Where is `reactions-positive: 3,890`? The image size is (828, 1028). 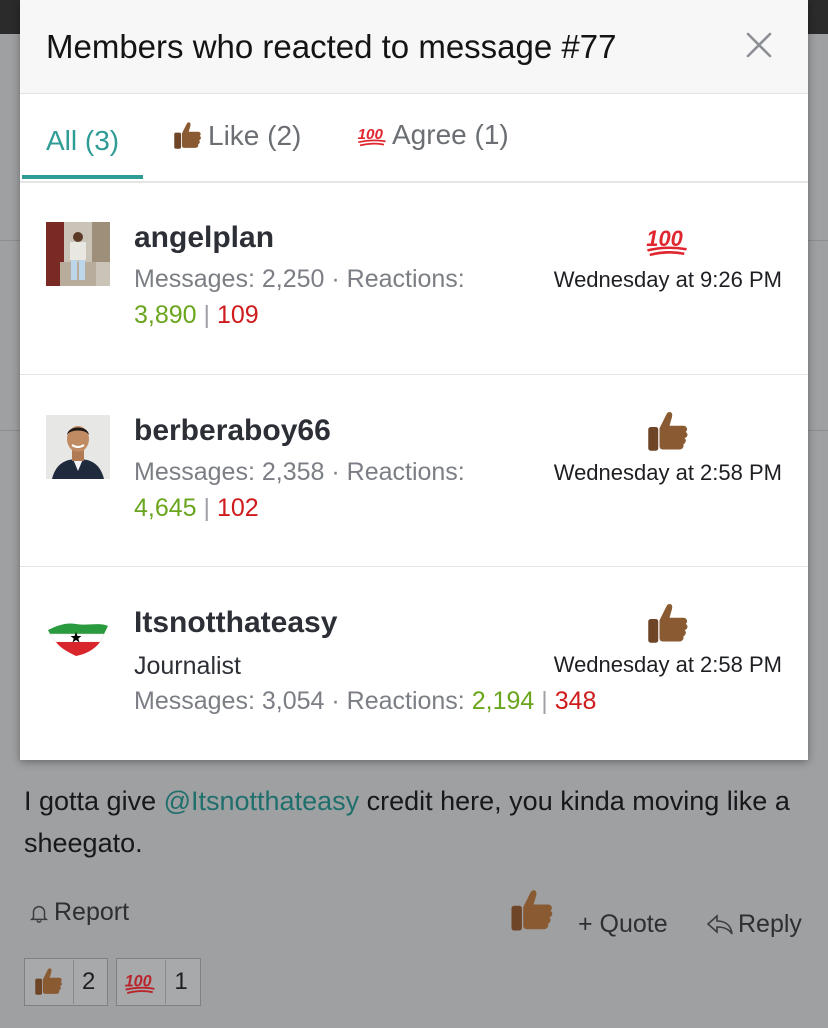
reactions-positive: 3,890 is located at coordinates (165, 315).